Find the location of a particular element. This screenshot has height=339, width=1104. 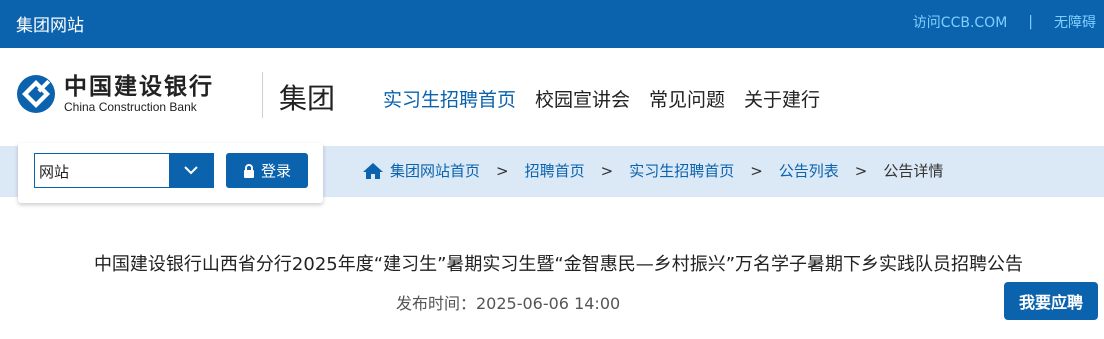

home-icon is located at coordinates (373, 171).